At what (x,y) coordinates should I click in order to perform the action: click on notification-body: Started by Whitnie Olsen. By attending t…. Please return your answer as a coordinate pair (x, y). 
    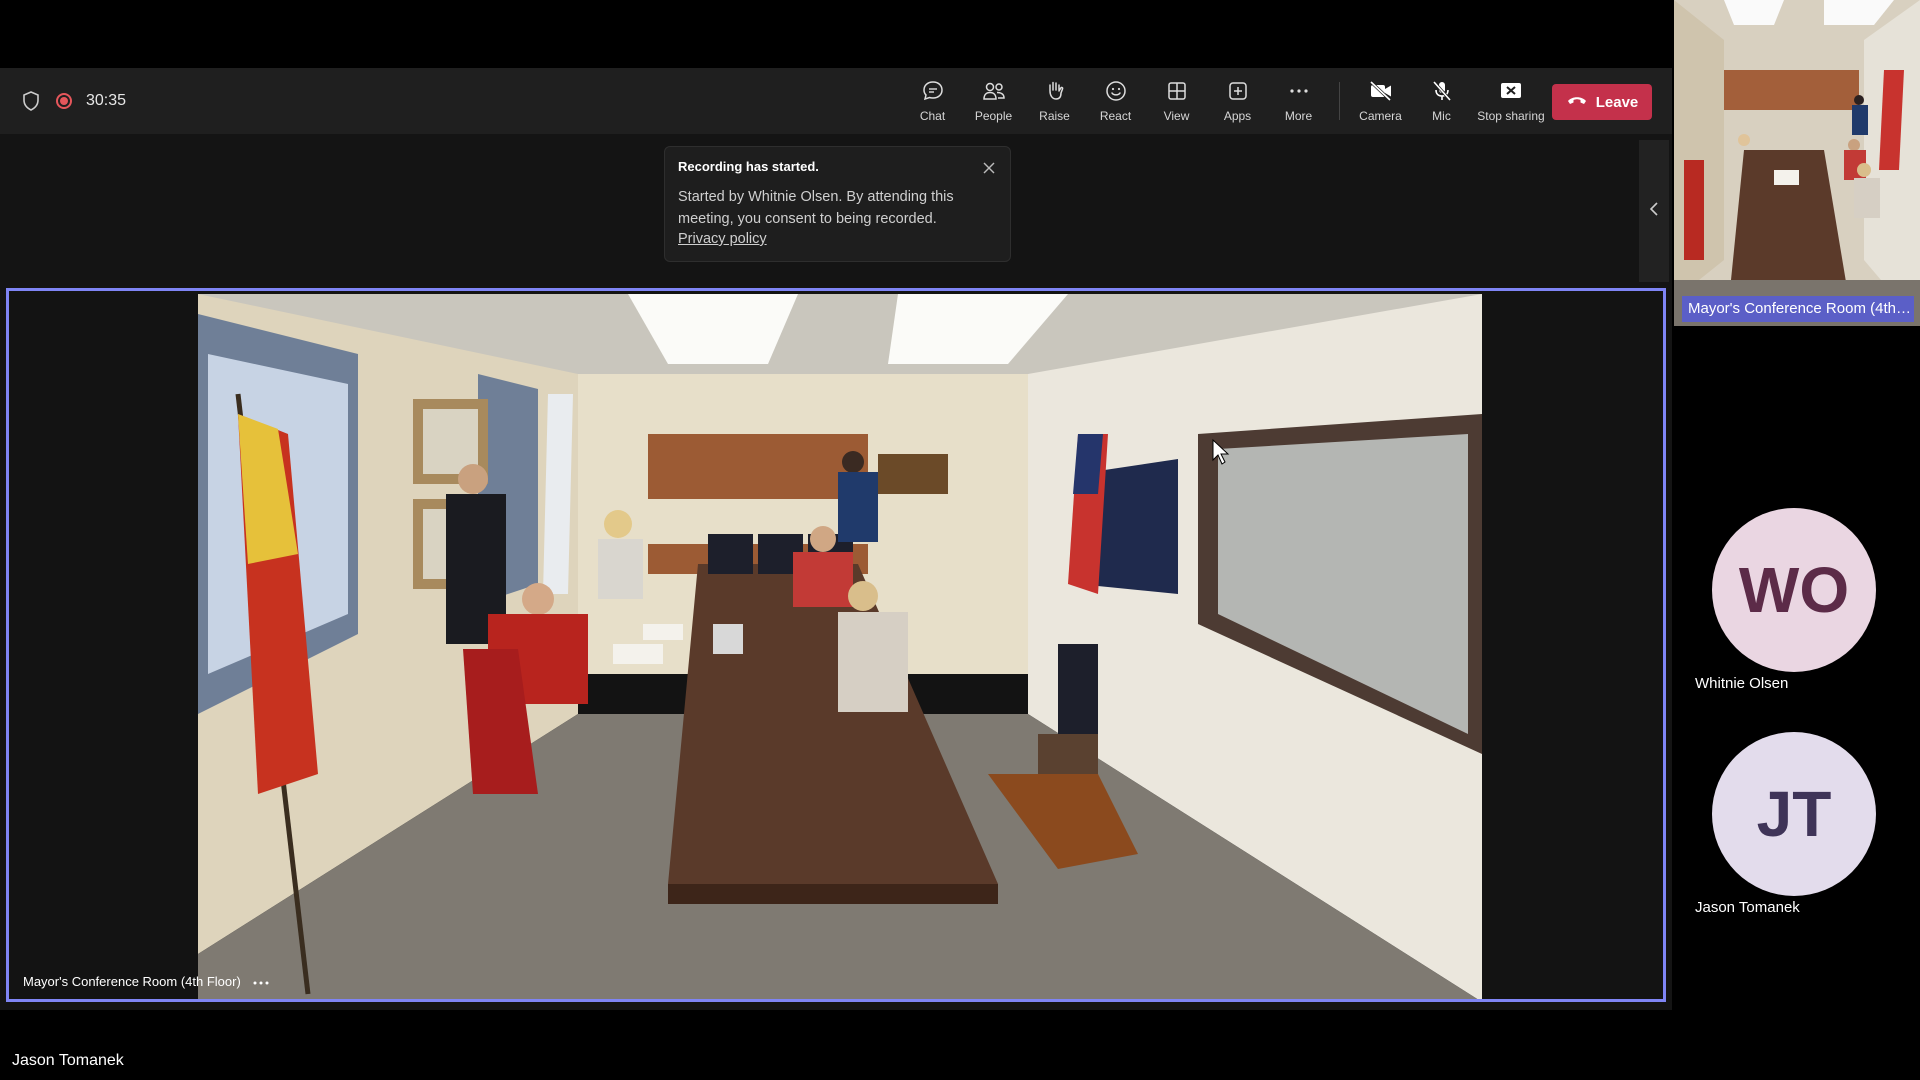
    Looking at the image, I should click on (816, 208).